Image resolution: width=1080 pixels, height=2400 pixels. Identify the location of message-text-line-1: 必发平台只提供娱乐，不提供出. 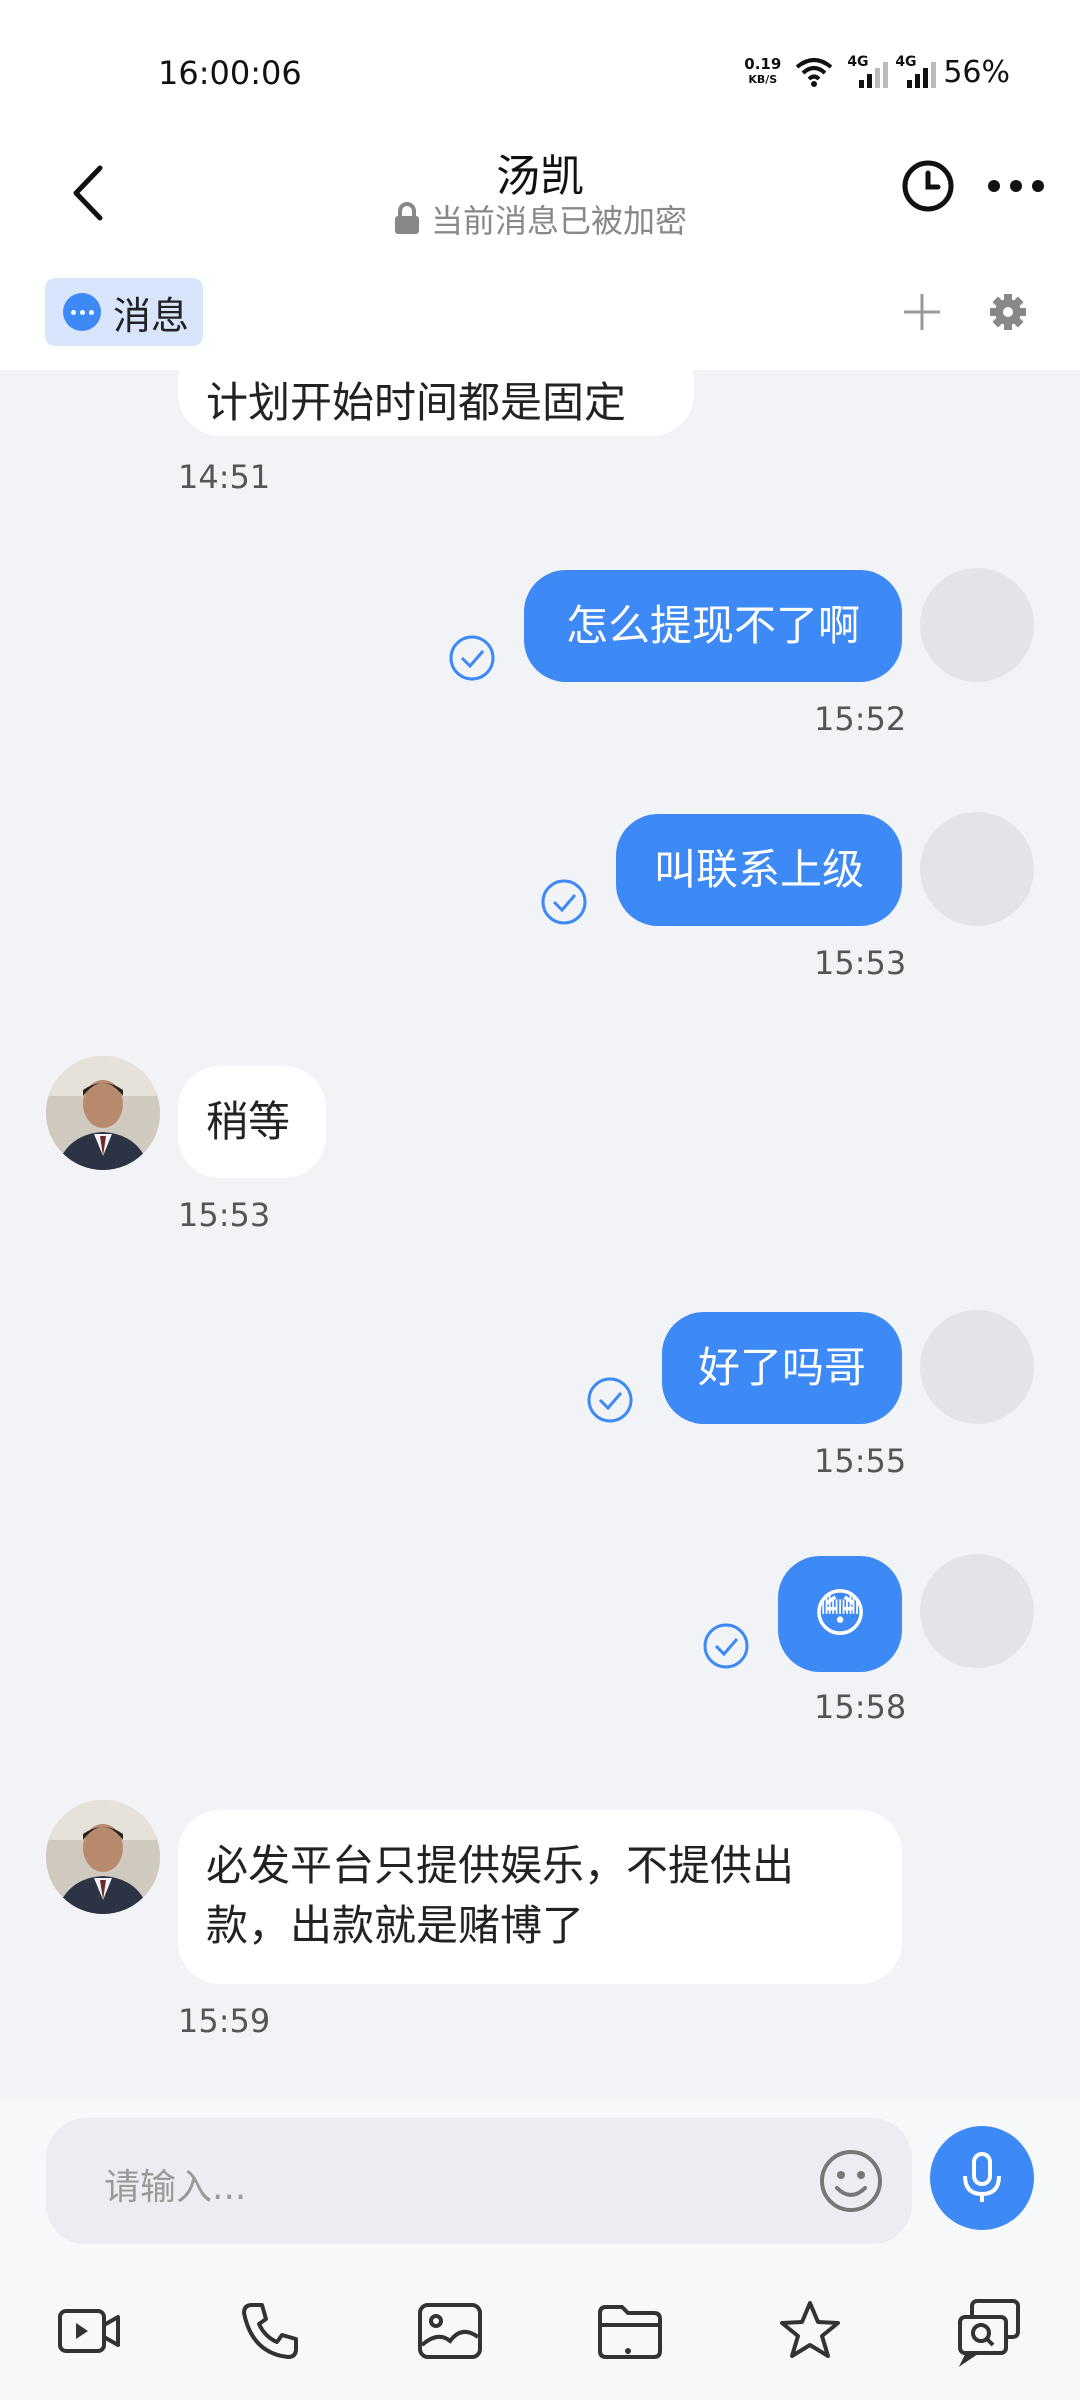
(500, 1865).